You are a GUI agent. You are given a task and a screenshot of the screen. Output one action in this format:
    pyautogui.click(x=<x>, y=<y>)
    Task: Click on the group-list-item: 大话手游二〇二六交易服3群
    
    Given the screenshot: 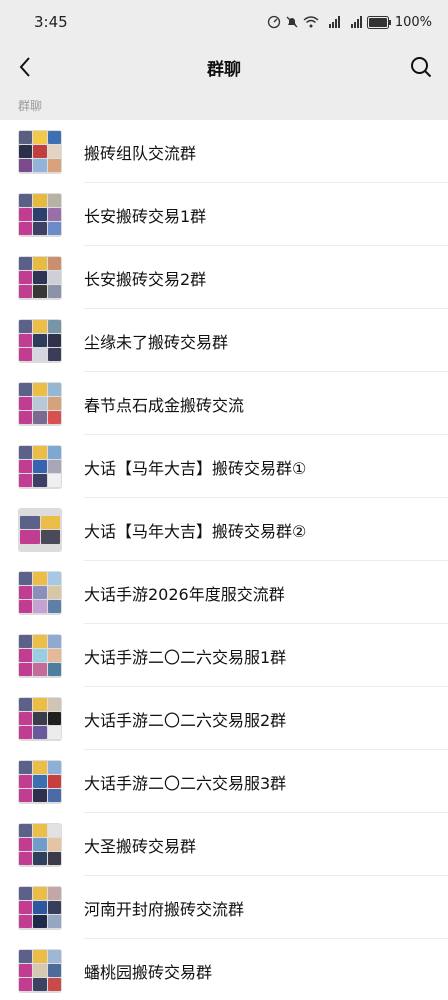 What is the action you would take?
    pyautogui.click(x=224, y=781)
    